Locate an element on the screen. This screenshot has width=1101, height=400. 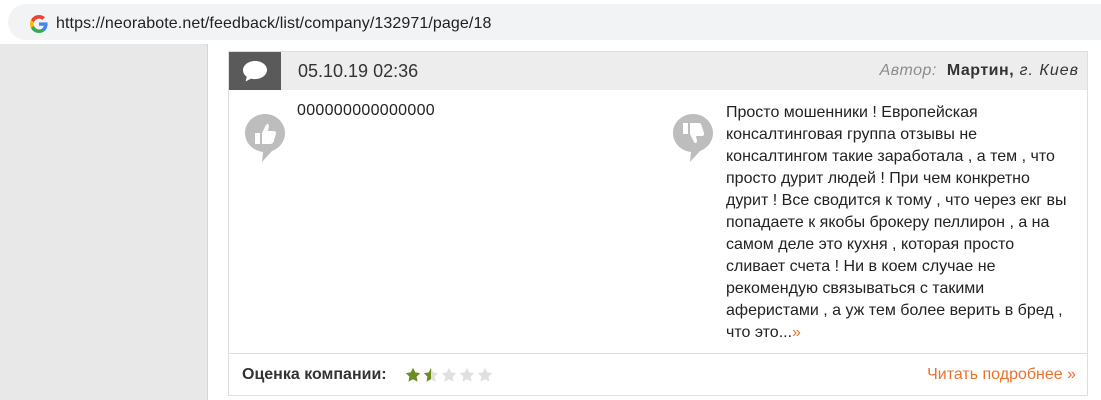
star-half-icon is located at coordinates (431, 374).